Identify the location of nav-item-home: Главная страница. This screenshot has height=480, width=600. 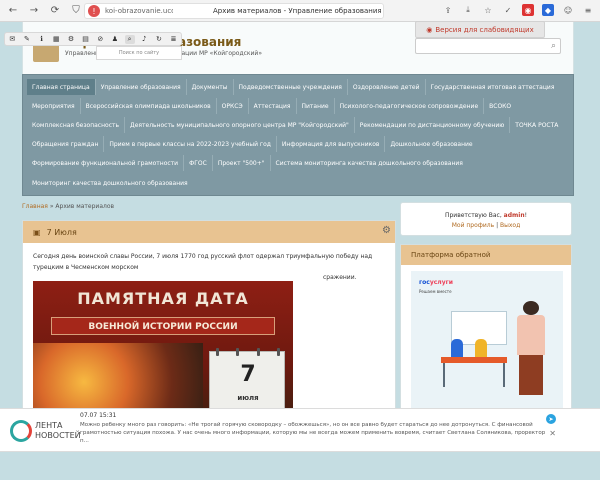
(61, 87).